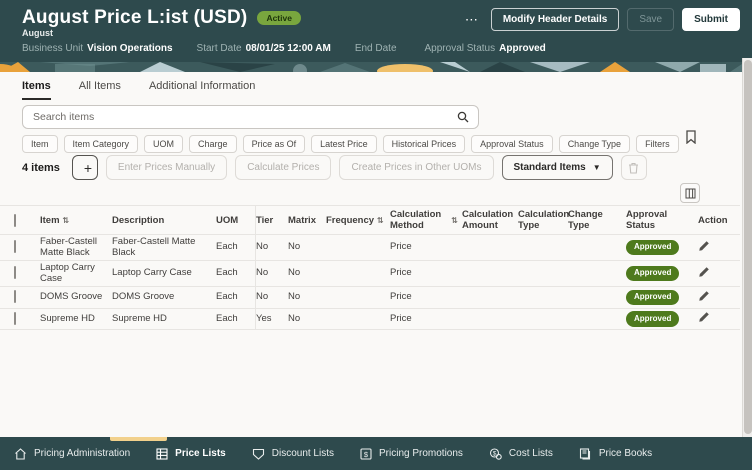 This screenshot has width=752, height=470. I want to click on standard-items-dropdown: Standard Items ▼, so click(557, 167).